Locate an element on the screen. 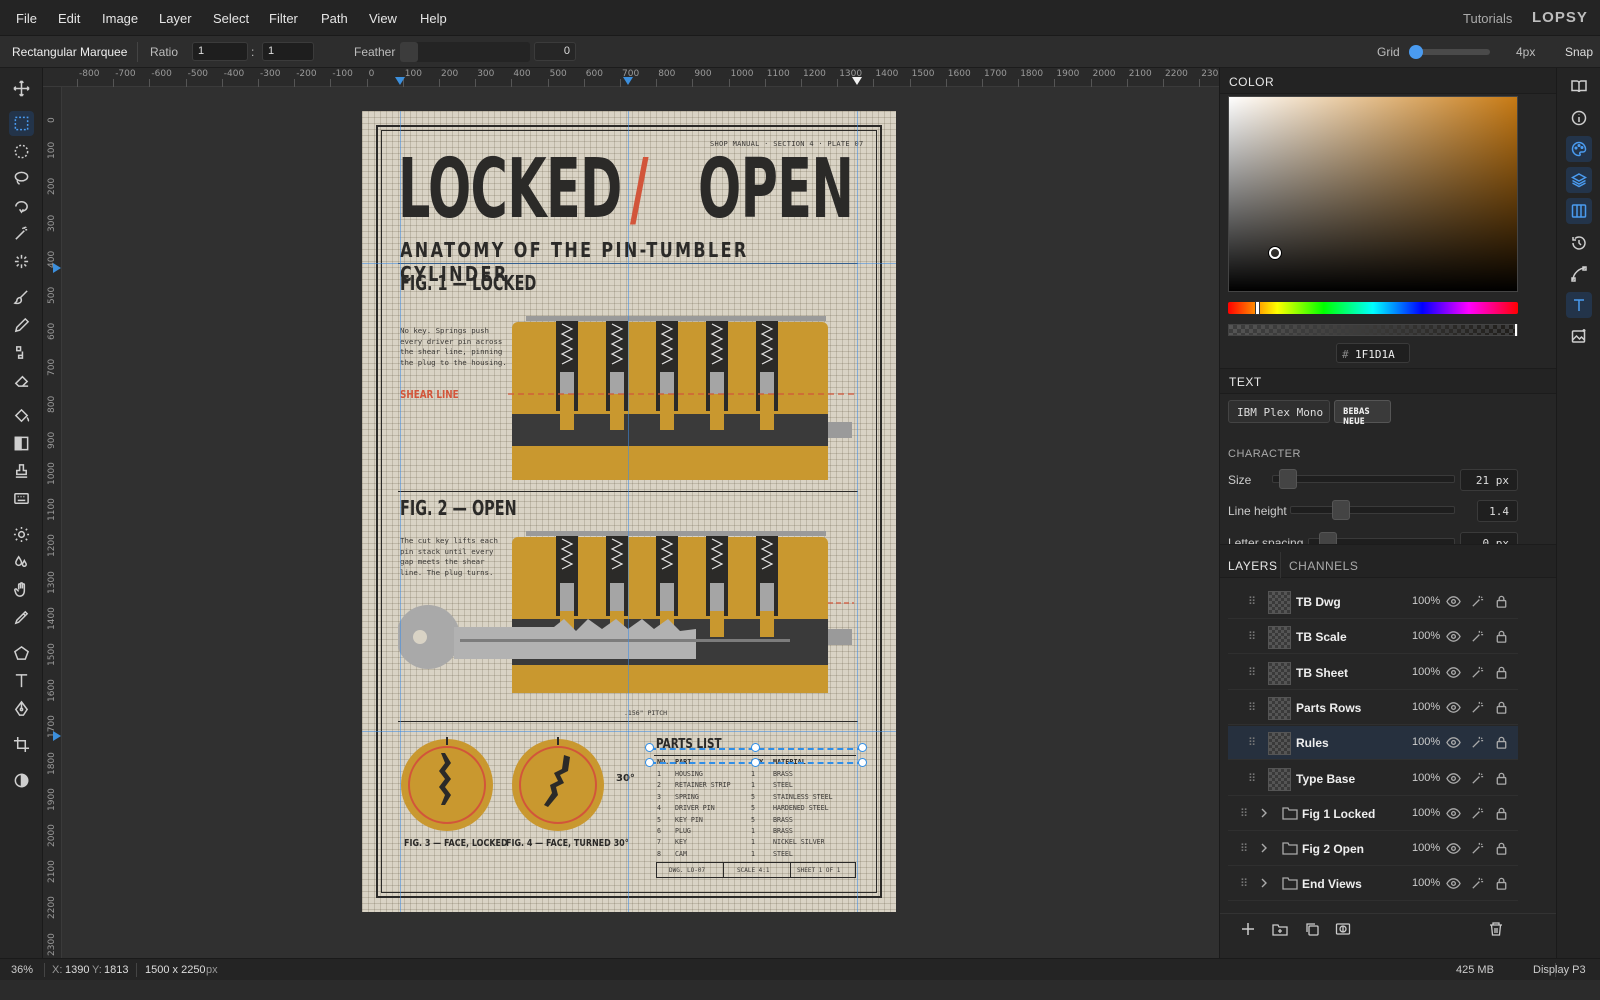  line-height-slider is located at coordinates (1372, 510).